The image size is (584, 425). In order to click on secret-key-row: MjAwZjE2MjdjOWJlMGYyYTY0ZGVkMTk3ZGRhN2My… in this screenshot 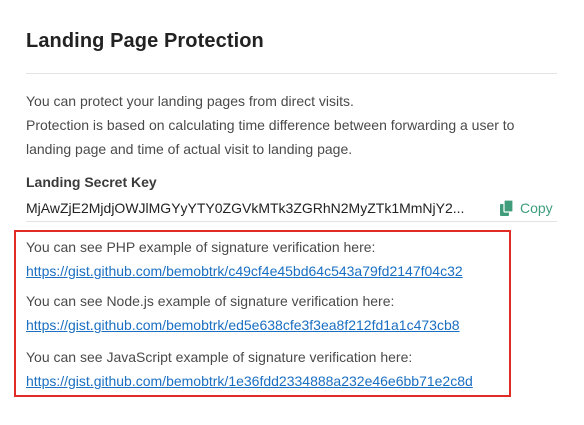, I will do `click(291, 209)`.